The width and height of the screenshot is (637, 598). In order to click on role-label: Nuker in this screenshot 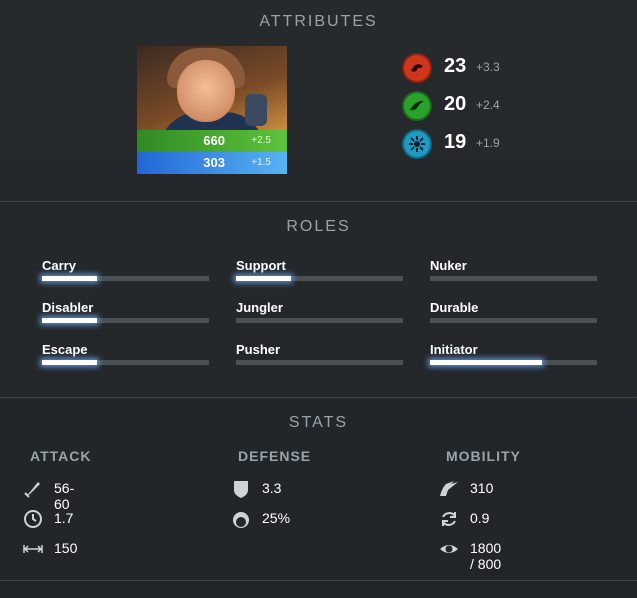, I will do `click(448, 265)`.